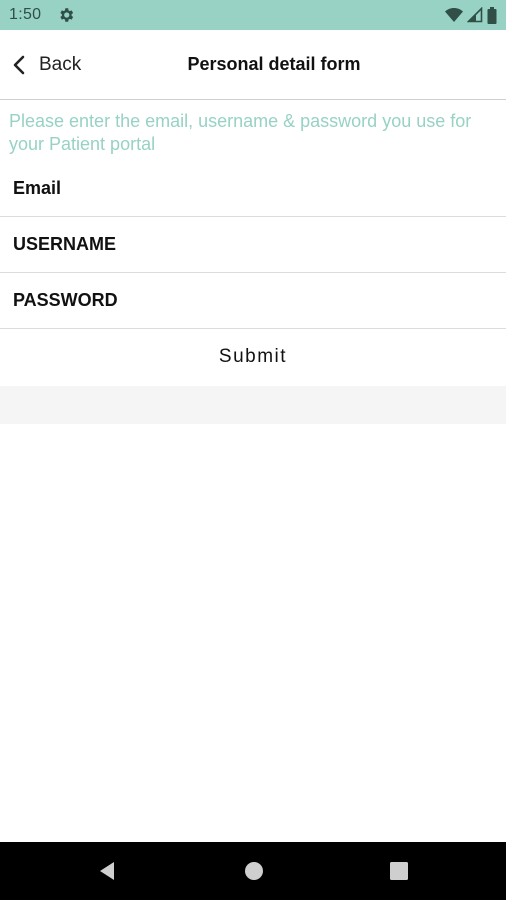 The width and height of the screenshot is (506, 900). I want to click on password-field, so click(253, 300).